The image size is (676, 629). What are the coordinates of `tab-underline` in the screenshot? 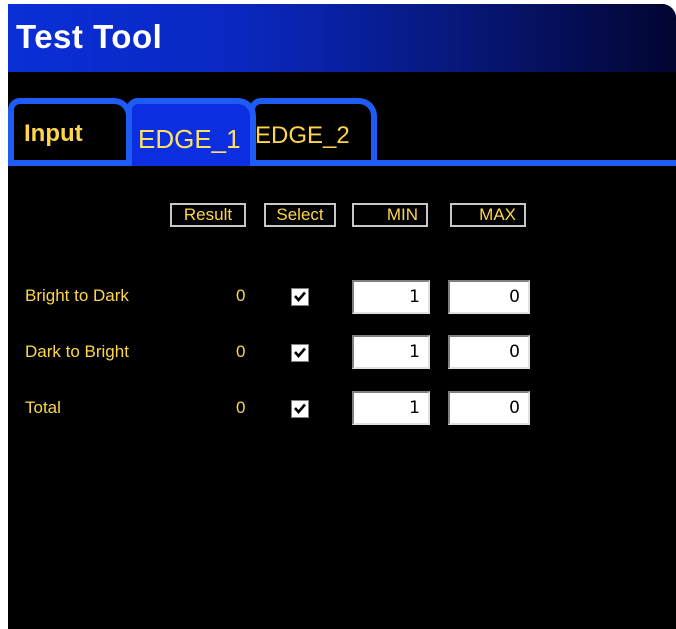 It's located at (342, 163).